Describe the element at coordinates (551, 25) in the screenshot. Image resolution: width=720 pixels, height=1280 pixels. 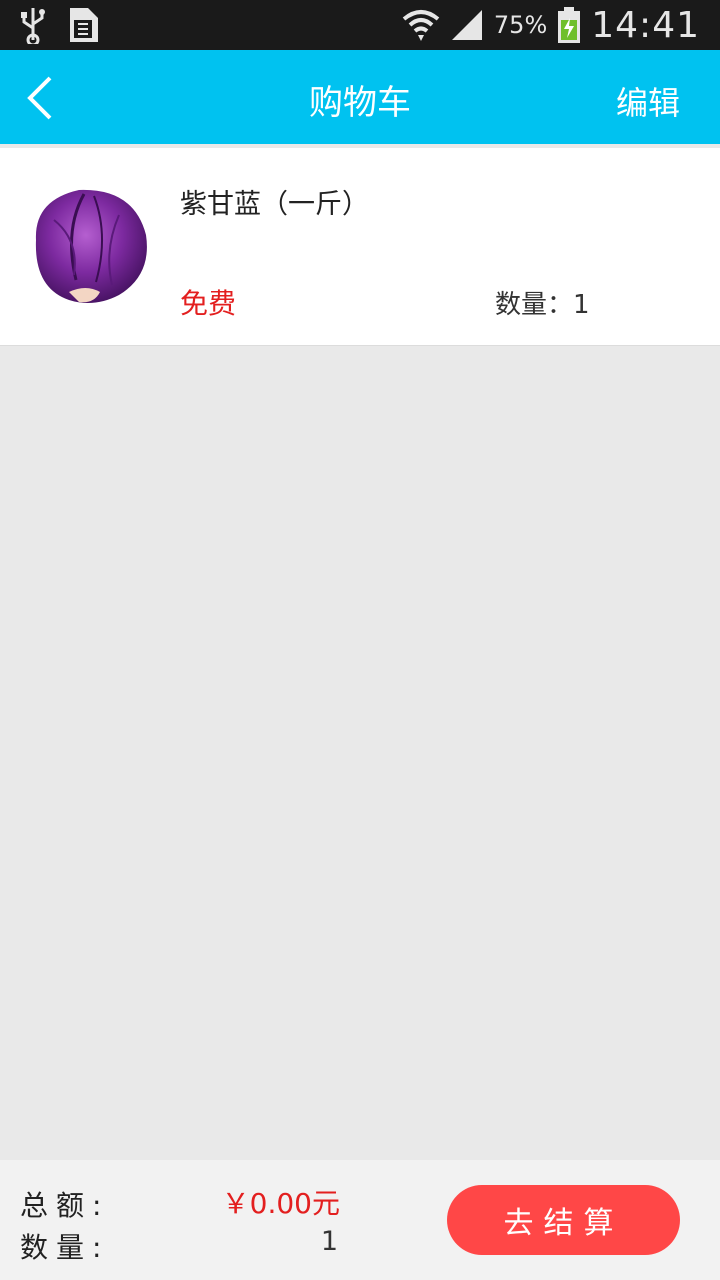
I see `status-right-icons: 75% 14:41` at that location.